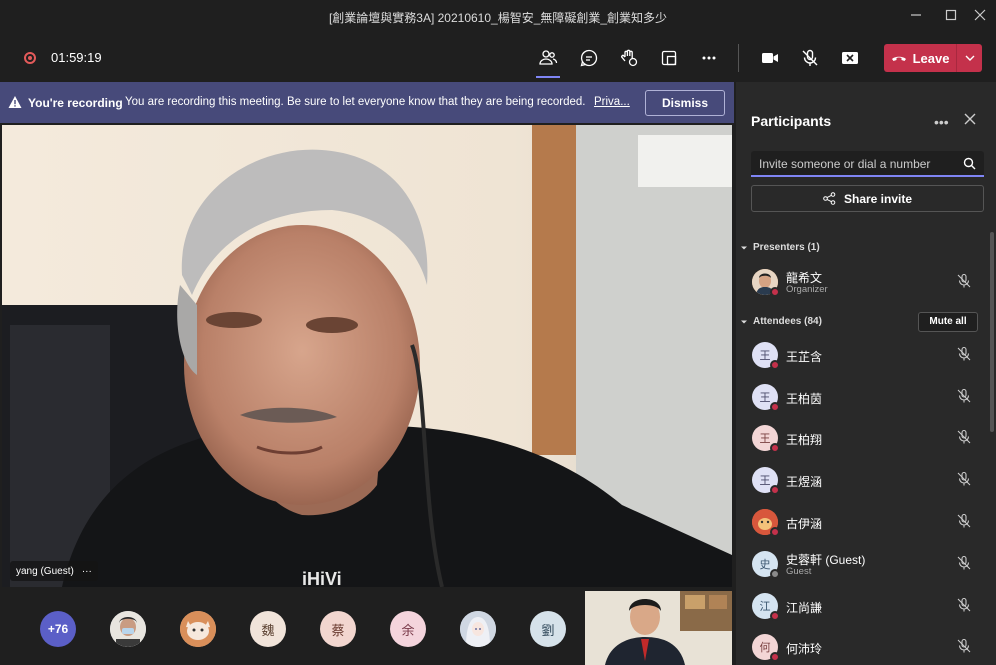 The height and width of the screenshot is (665, 996). I want to click on leave-label: Leave, so click(931, 58).